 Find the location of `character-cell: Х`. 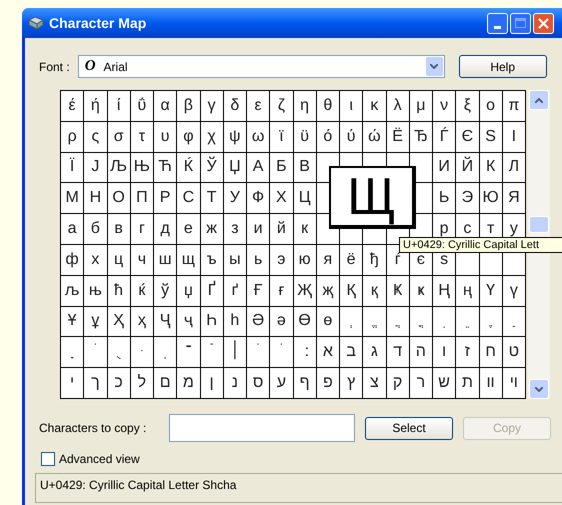

character-cell: Х is located at coordinates (282, 198).